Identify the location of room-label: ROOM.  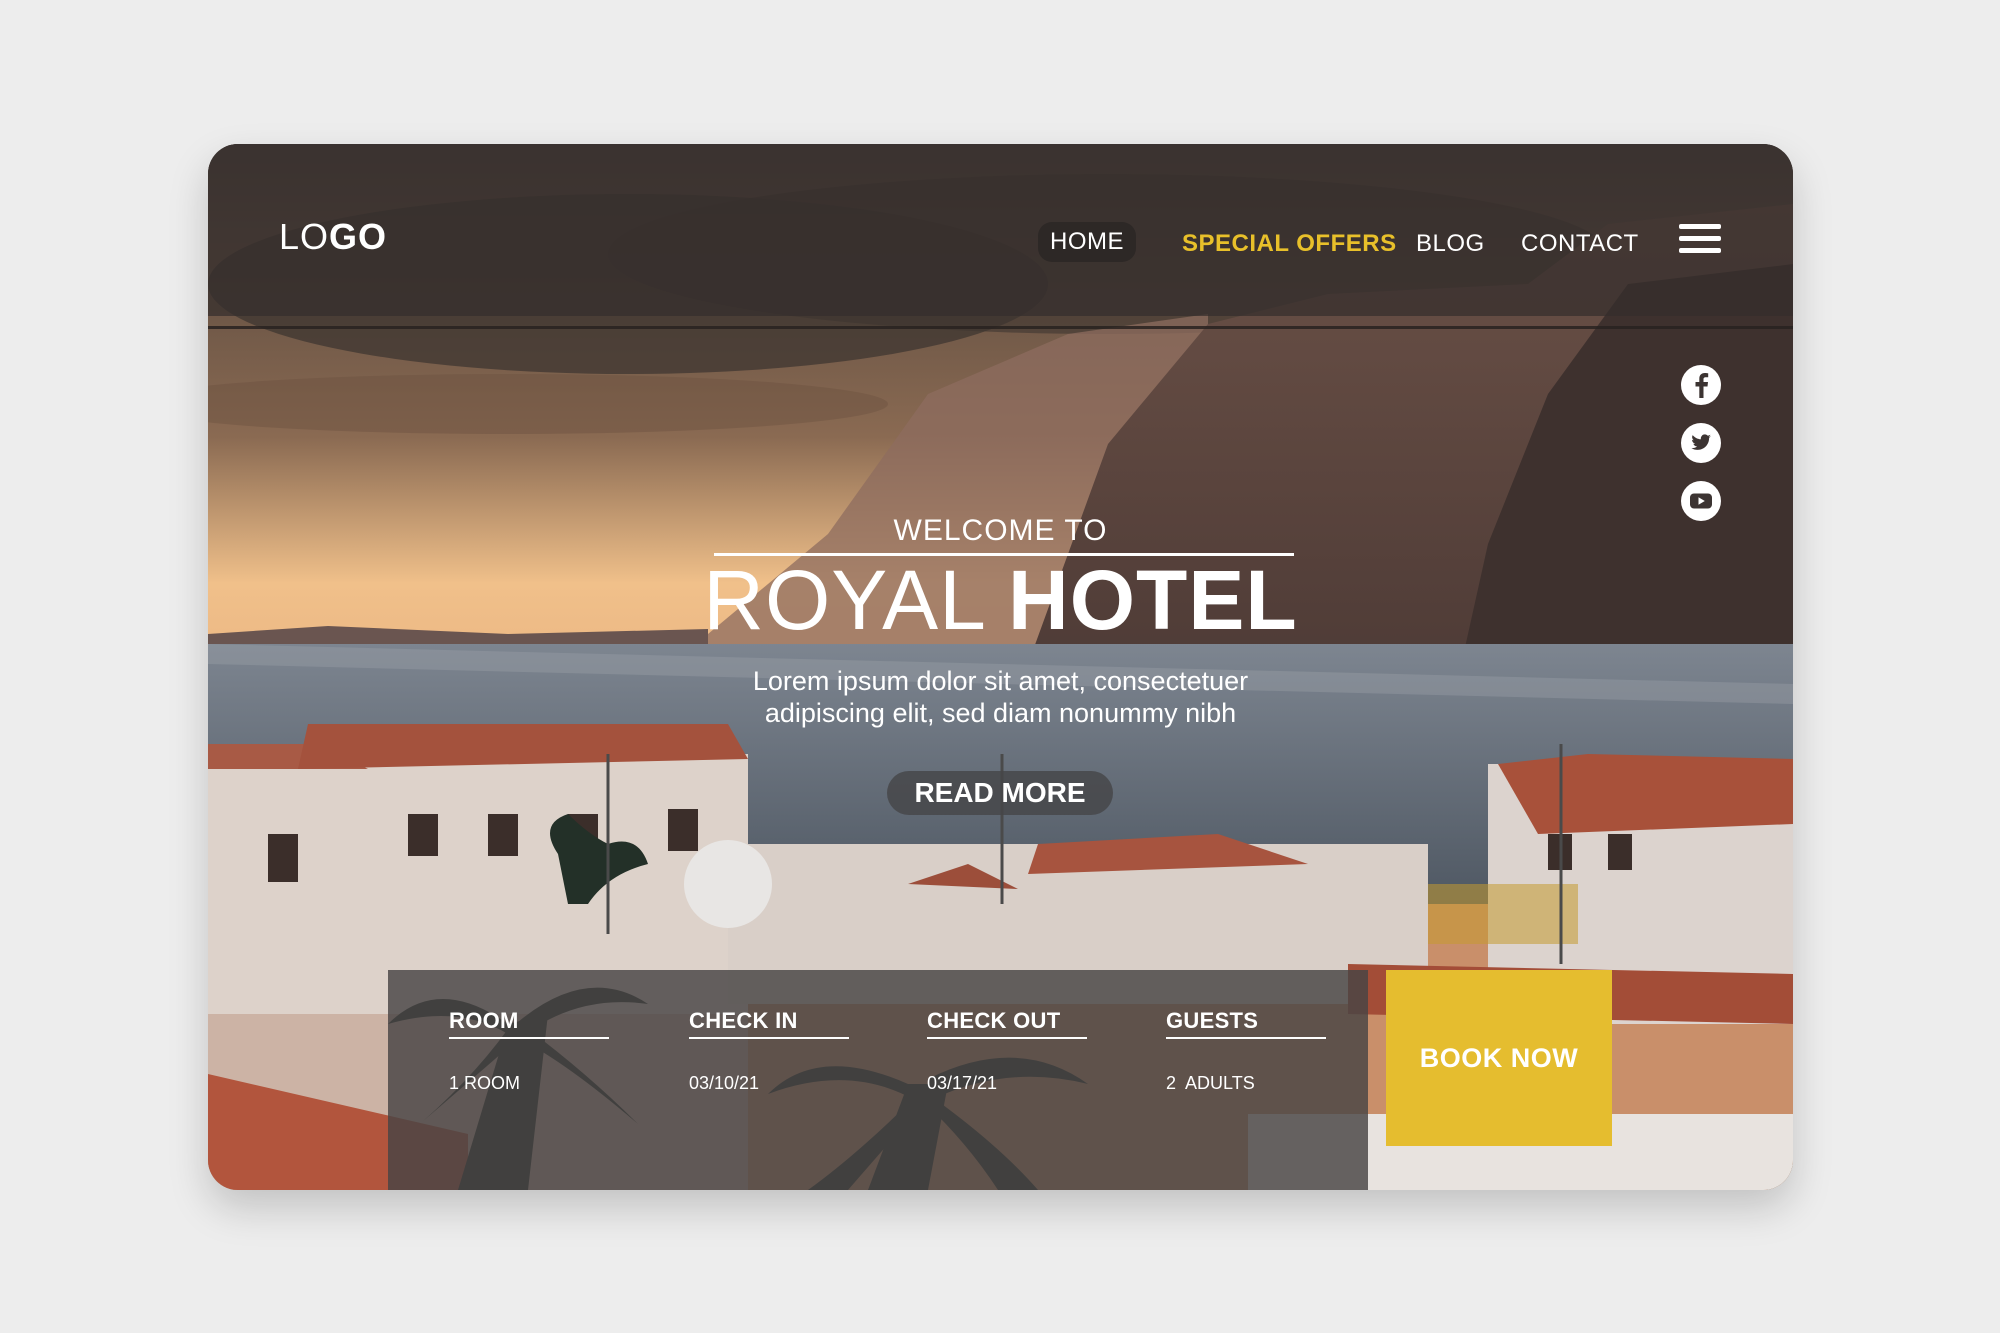
(529, 1023).